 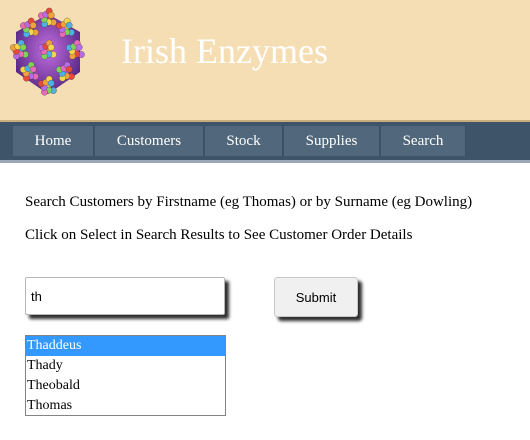 What do you see at coordinates (125, 366) in the screenshot?
I see `result-item-thady: Thady` at bounding box center [125, 366].